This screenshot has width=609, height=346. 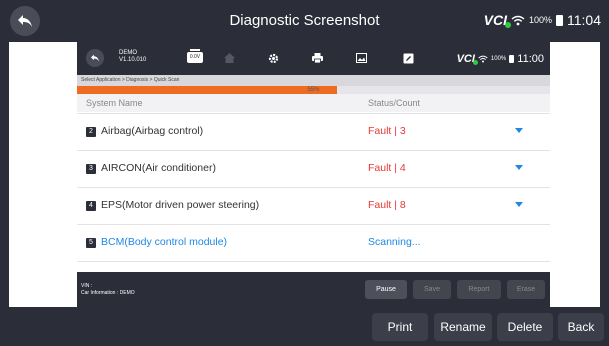 What do you see at coordinates (180, 205) in the screenshot?
I see `system-name: EPS(Motor driven power steering)` at bounding box center [180, 205].